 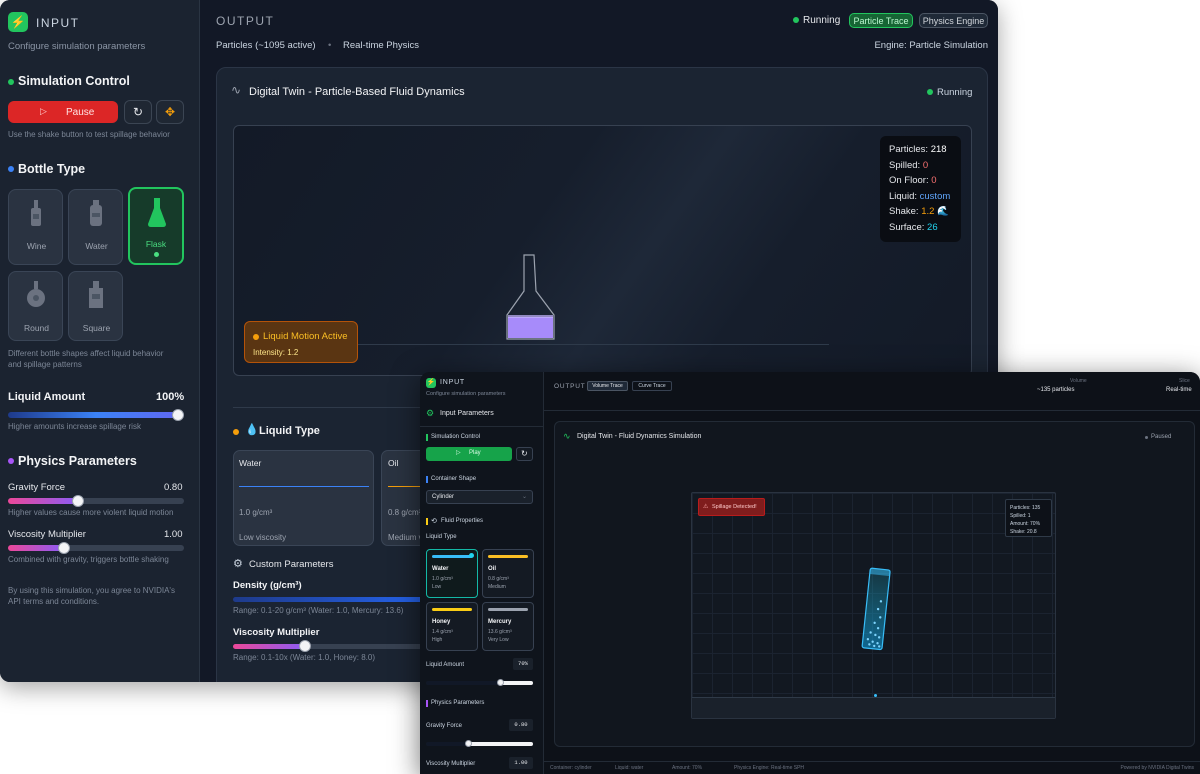 I want to click on running-status: Running, so click(x=822, y=20).